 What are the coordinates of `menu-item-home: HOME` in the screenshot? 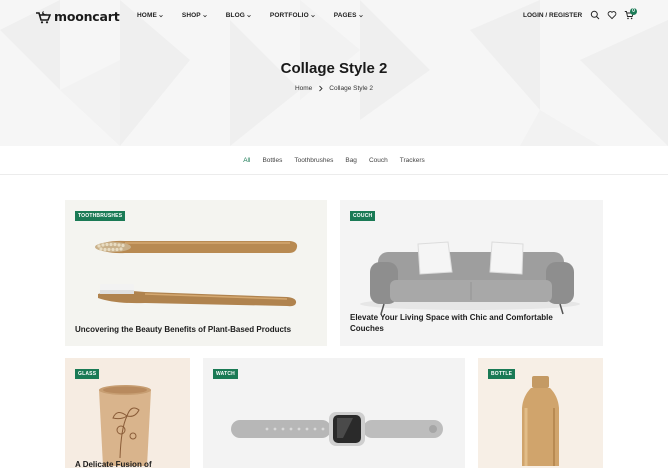 It's located at (150, 15).